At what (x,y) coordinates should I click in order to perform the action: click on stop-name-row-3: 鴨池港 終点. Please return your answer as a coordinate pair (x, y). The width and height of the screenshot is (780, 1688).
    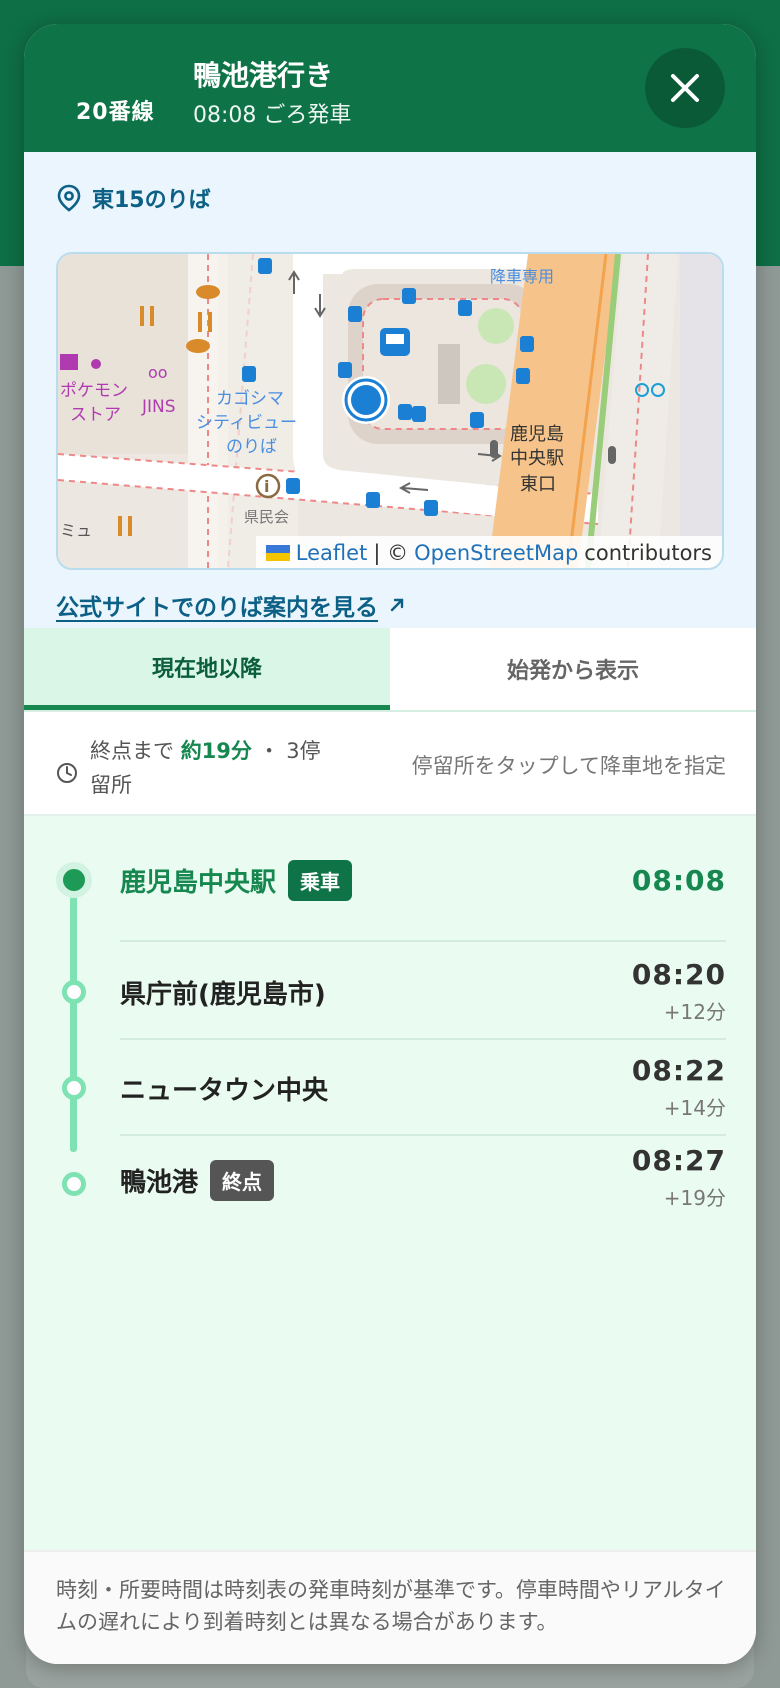
    Looking at the image, I should click on (197, 1180).